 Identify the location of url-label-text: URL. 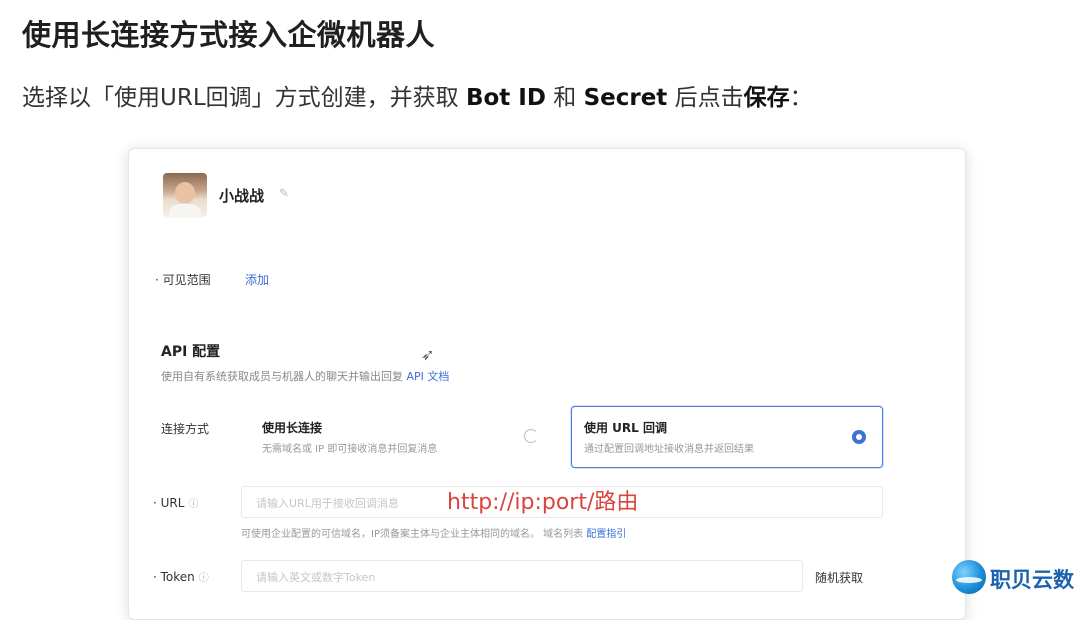
(172, 503).